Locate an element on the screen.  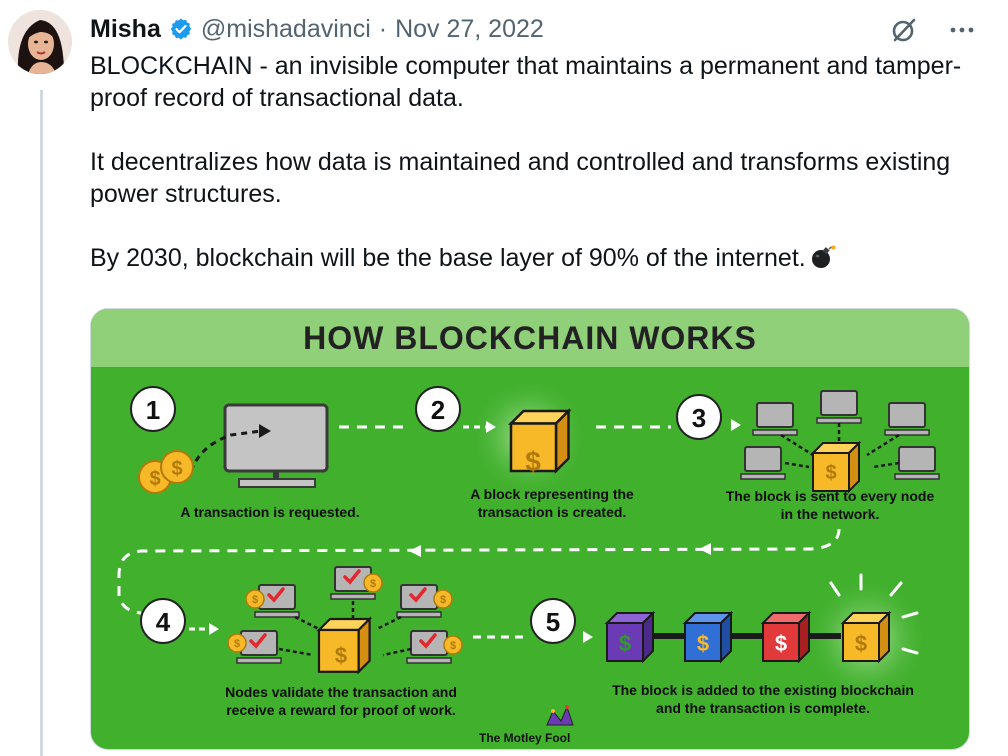
step-1-group: 1 $ $ is located at coordinates (229, 440).